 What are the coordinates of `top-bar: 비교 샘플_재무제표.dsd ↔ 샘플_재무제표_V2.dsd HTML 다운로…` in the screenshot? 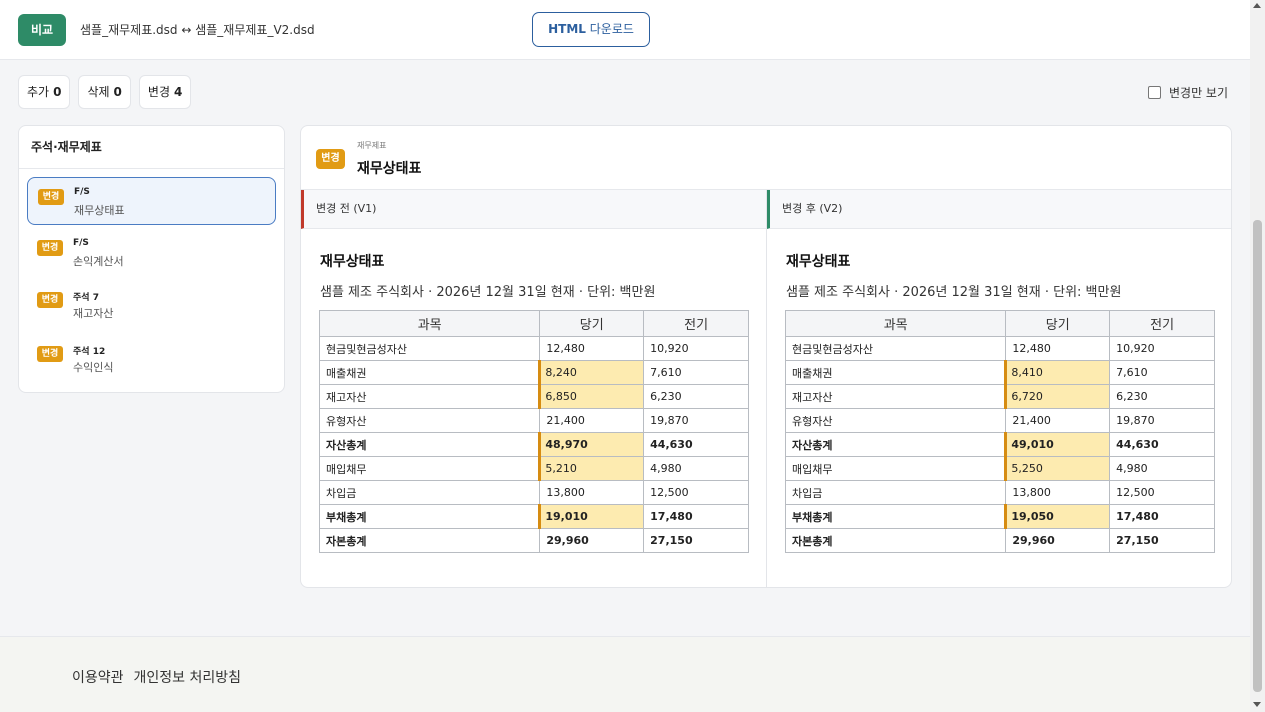 It's located at (625, 30).